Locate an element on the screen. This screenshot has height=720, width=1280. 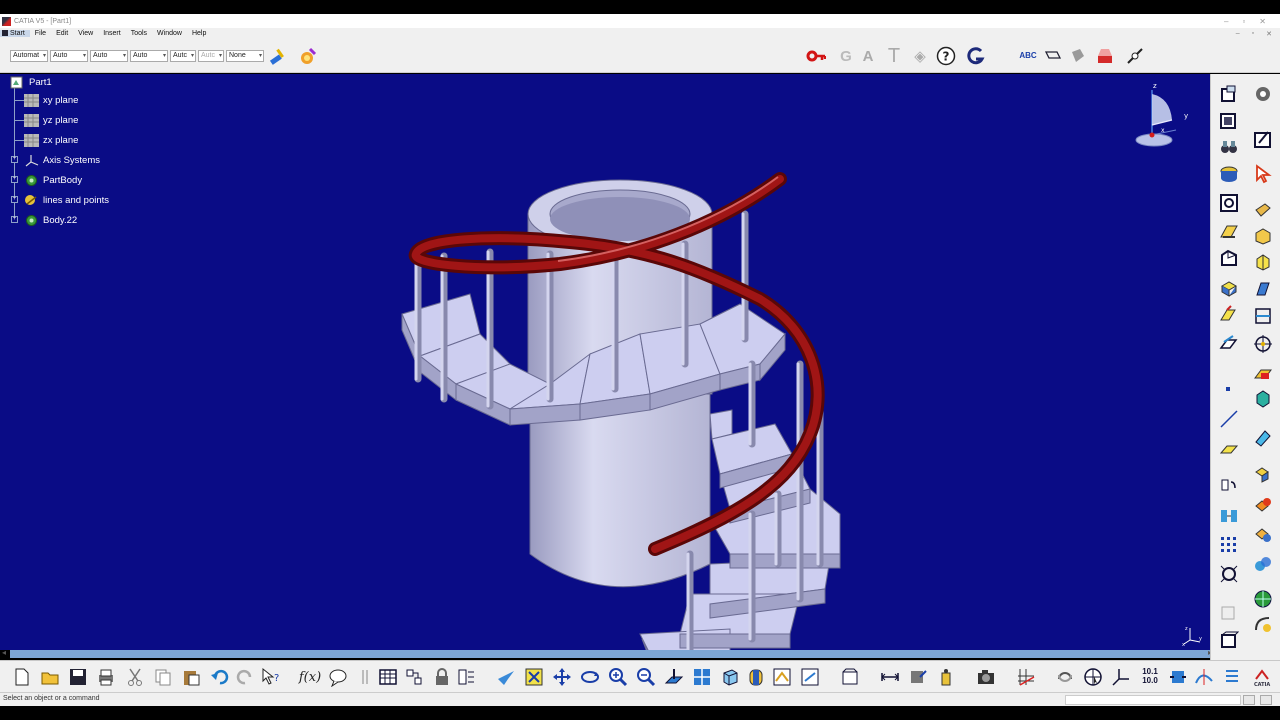
sew-surface-icon is located at coordinates (1263, 438).